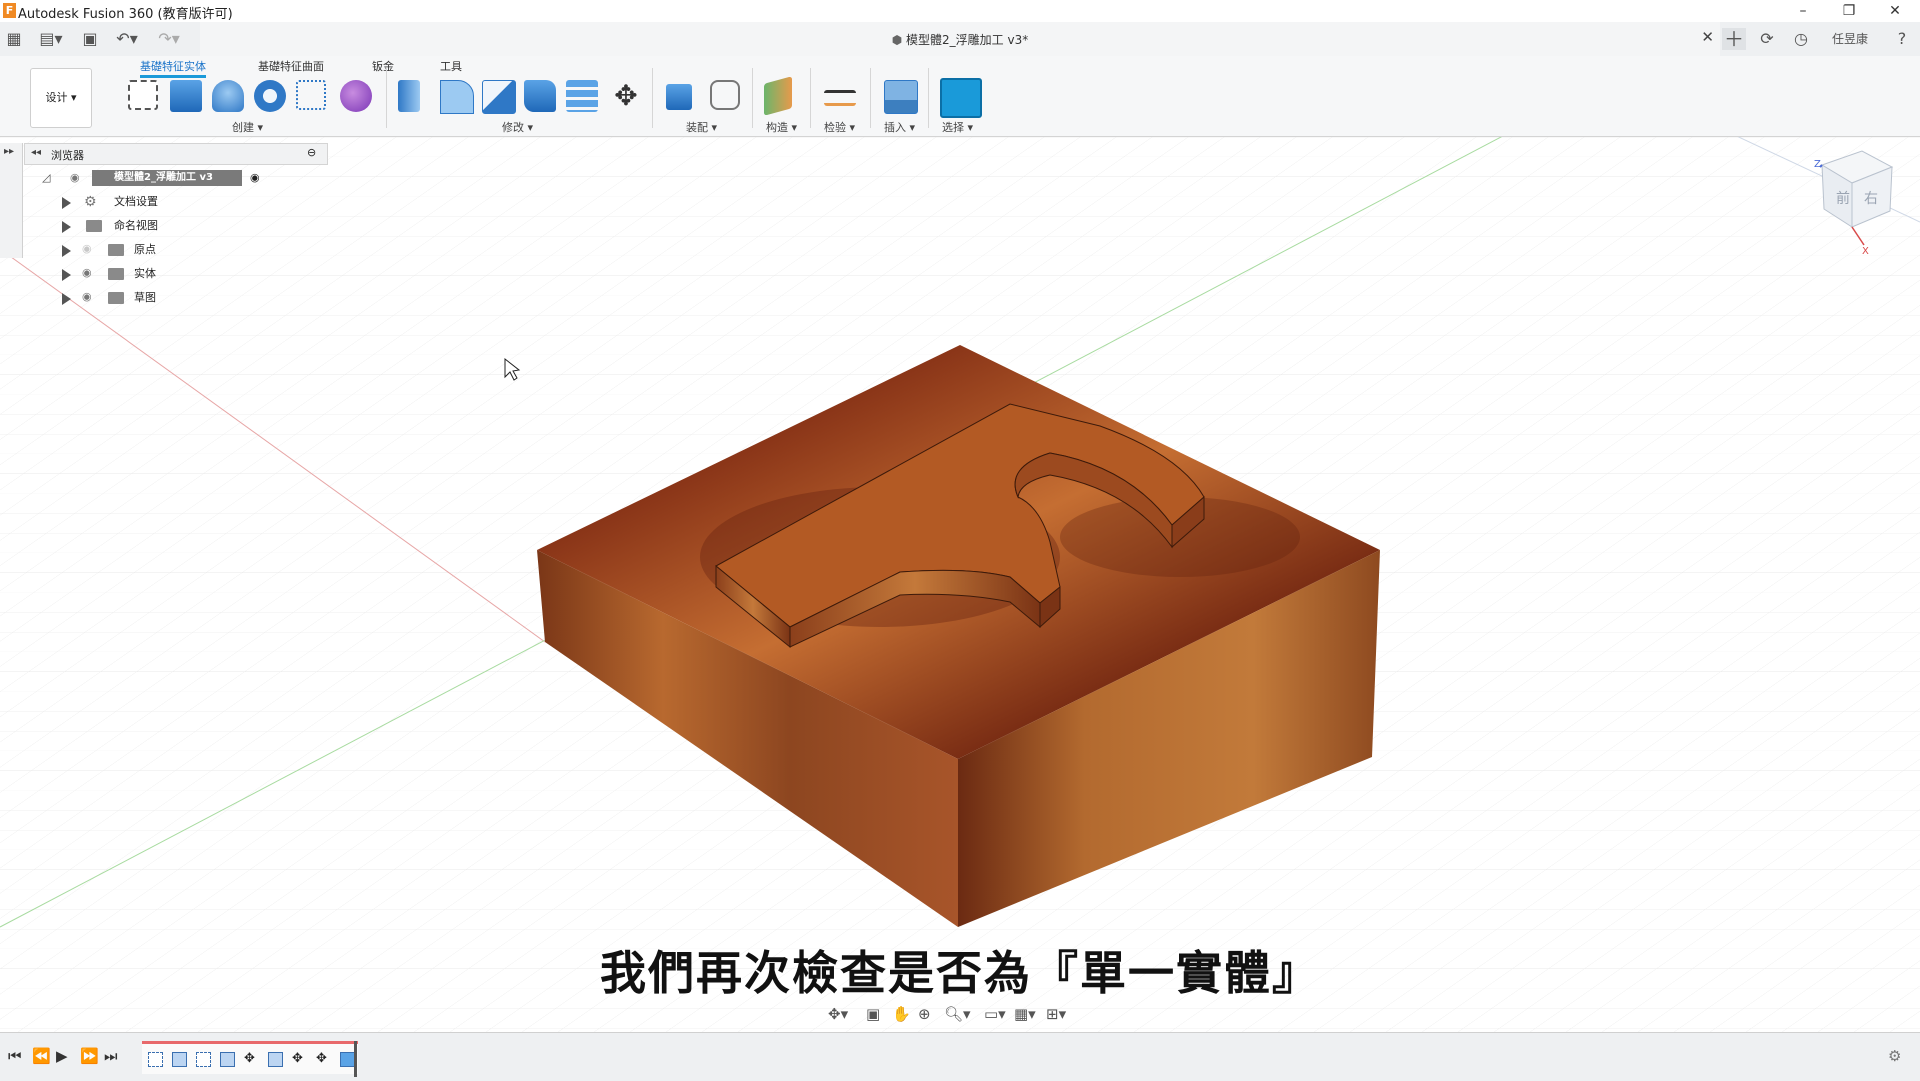 The image size is (1920, 1081). I want to click on new-tab-icon: ＋, so click(1734, 39).